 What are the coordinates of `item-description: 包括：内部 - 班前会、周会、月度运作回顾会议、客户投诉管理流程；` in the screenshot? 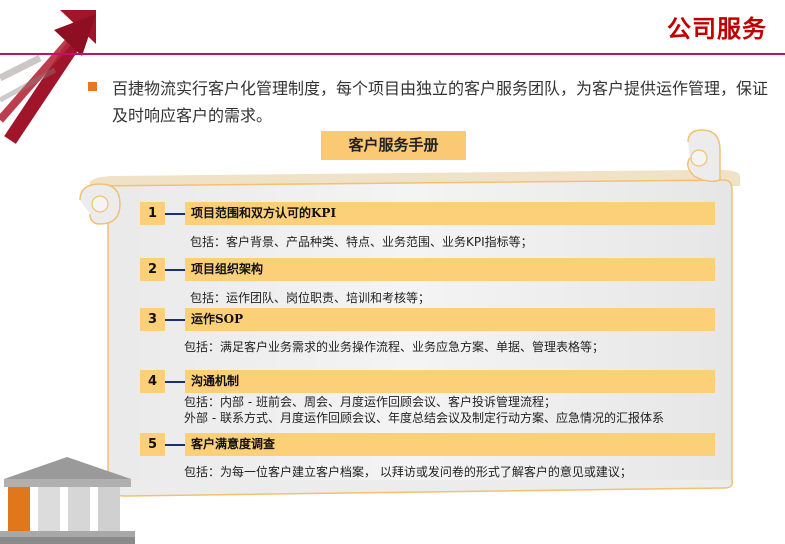 It's located at (370, 402).